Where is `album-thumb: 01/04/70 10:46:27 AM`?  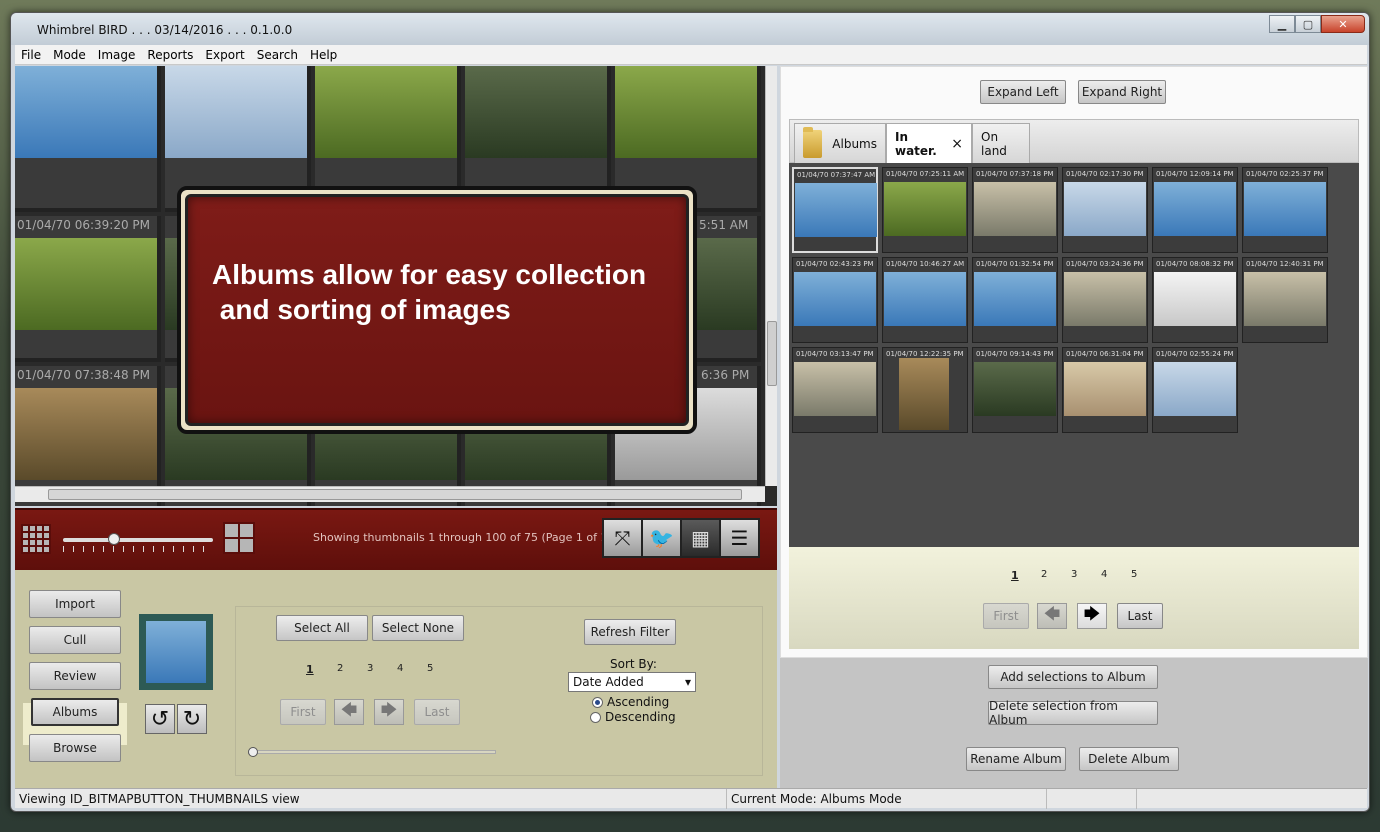 album-thumb: 01/04/70 10:46:27 AM is located at coordinates (925, 300).